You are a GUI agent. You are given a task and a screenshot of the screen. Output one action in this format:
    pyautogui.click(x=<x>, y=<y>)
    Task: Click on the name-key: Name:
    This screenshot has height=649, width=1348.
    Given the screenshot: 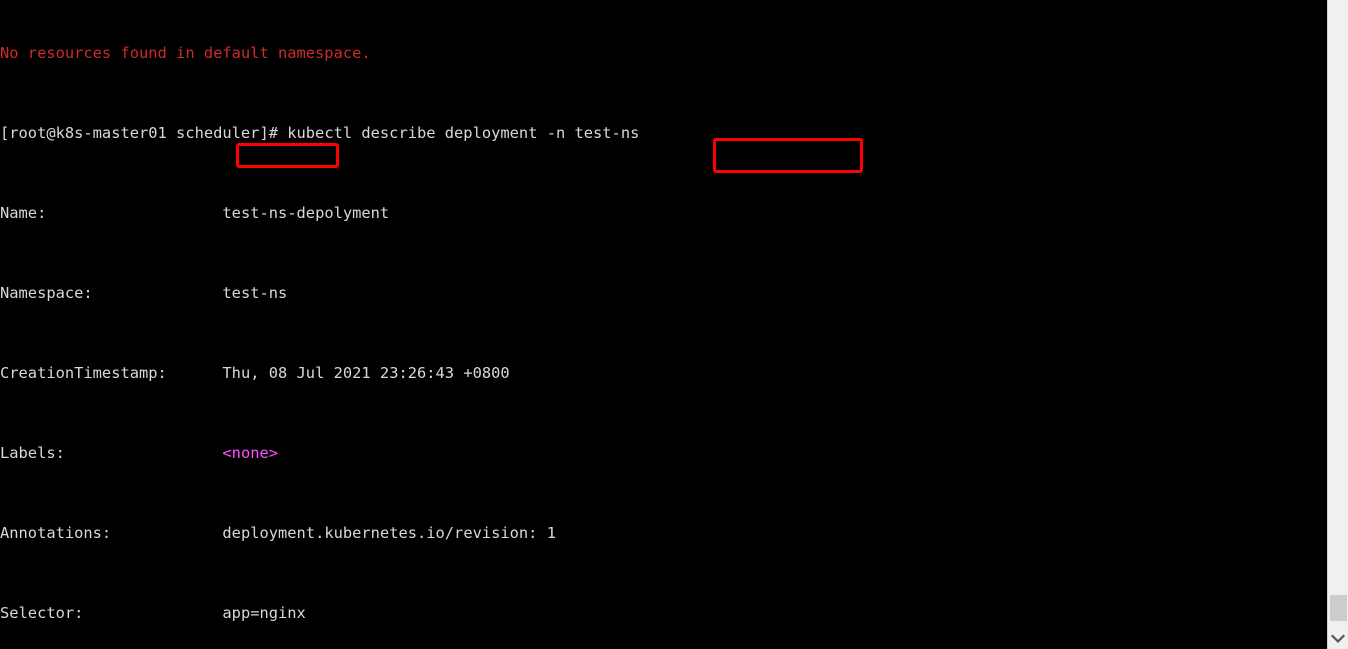 What is the action you would take?
    pyautogui.click(x=23, y=213)
    